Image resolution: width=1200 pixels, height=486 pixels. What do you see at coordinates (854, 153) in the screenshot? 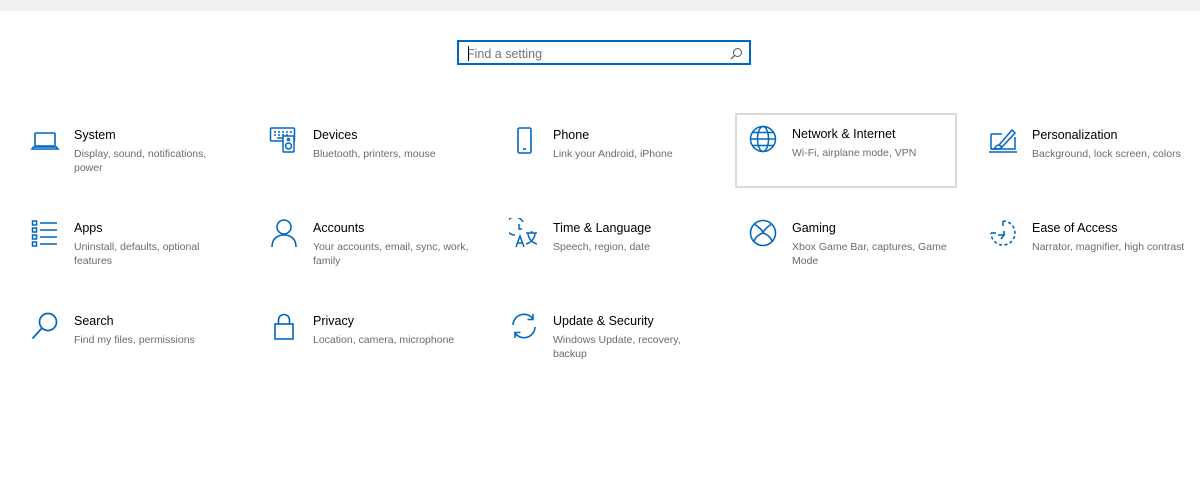
I see `tile-description: Wi-Fi, airplane mode, VPN` at bounding box center [854, 153].